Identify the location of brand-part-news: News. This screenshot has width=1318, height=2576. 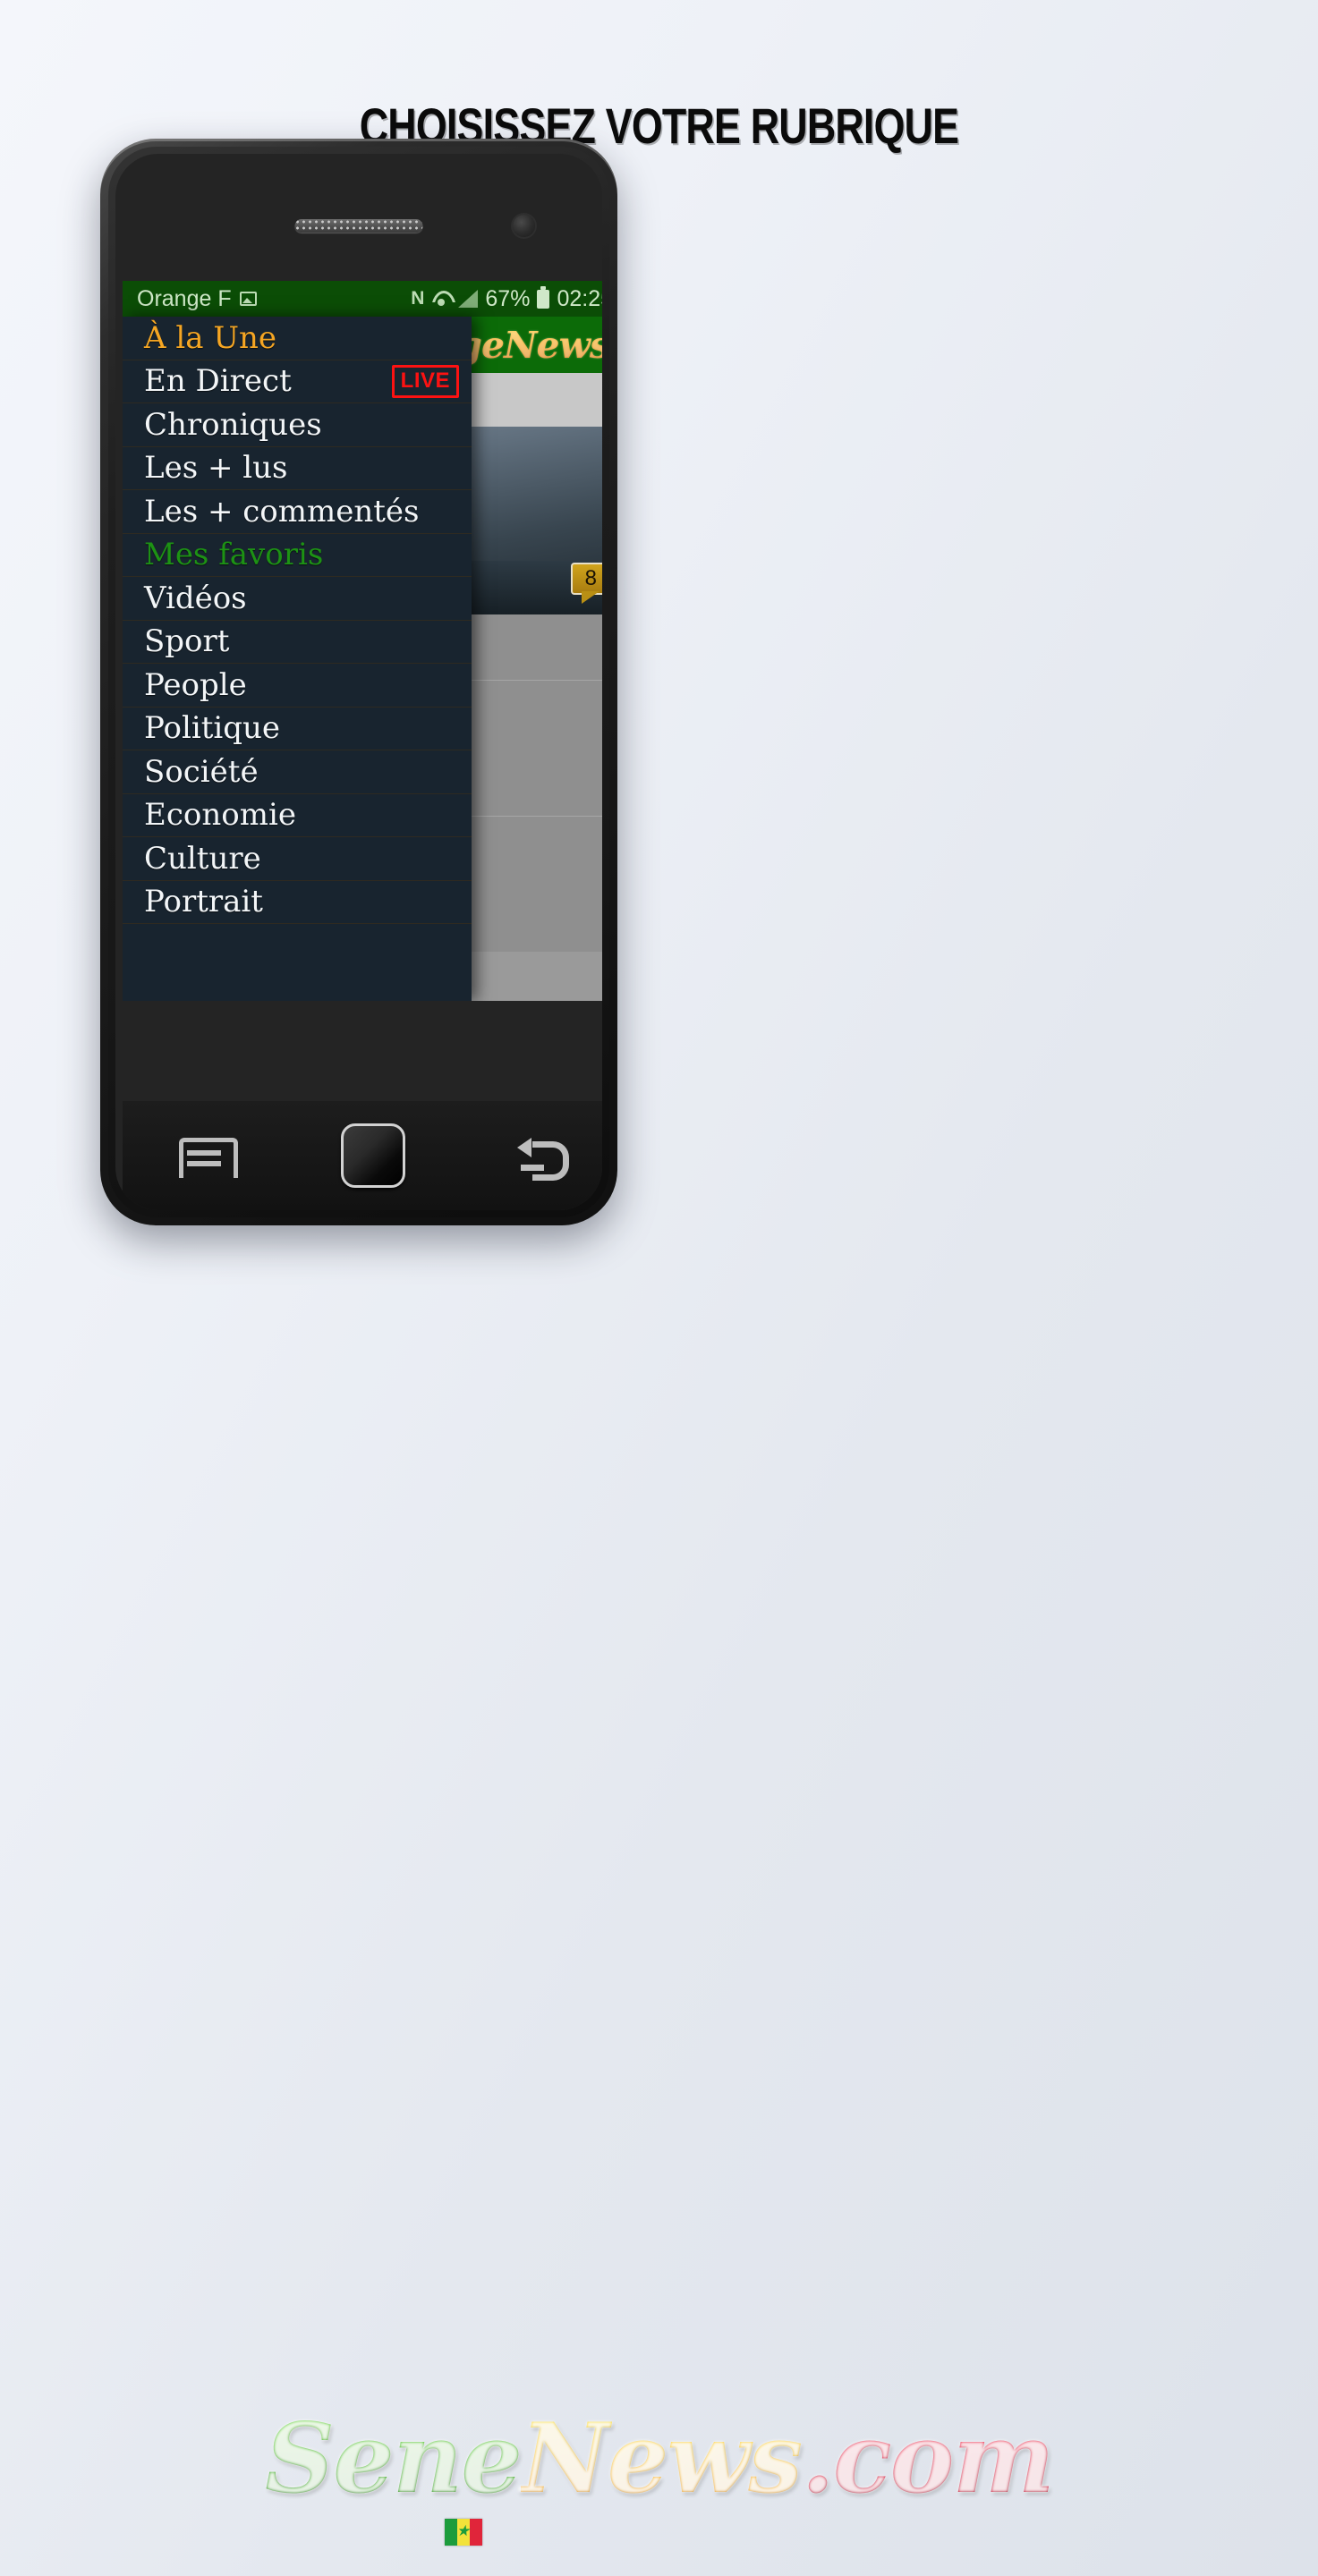
(662, 2458).